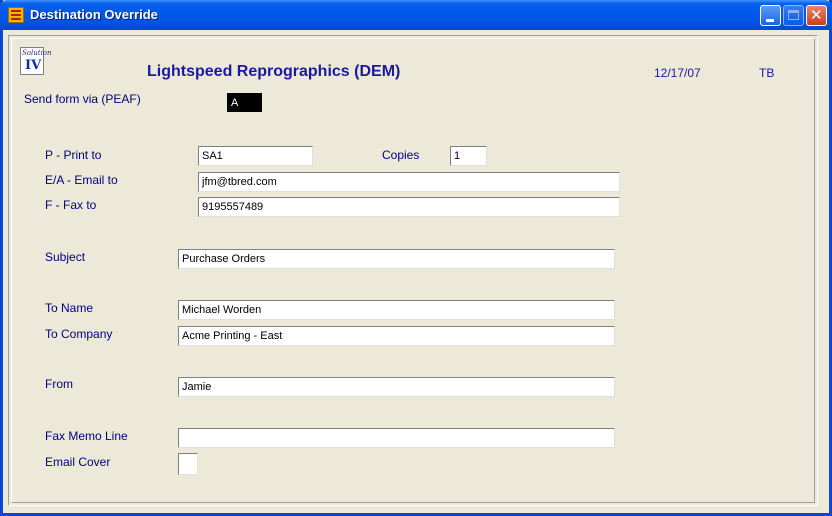 The image size is (832, 516). What do you see at coordinates (94, 14) in the screenshot?
I see `window-title: Destination Override` at bounding box center [94, 14].